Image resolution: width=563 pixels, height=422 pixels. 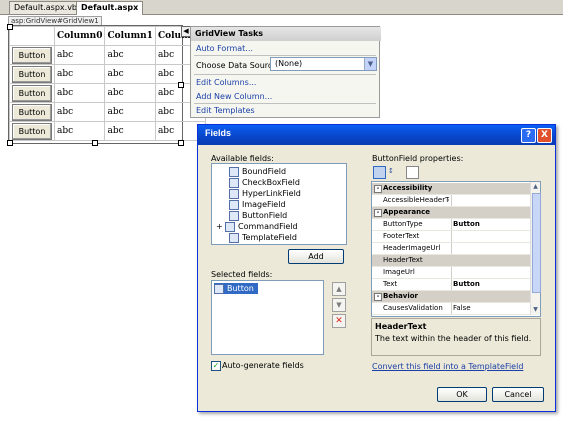 What do you see at coordinates (263, 365) in the screenshot?
I see `auto-generate-label: Auto-generate fields` at bounding box center [263, 365].